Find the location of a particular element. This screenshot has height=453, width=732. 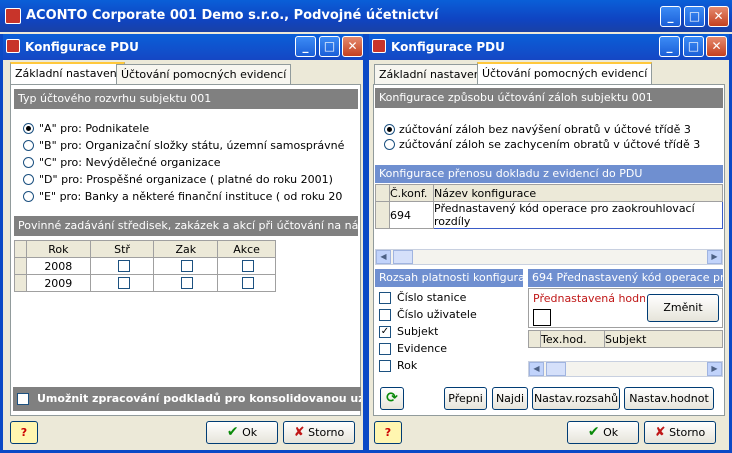

maximize-button: □ is located at coordinates (694, 16).